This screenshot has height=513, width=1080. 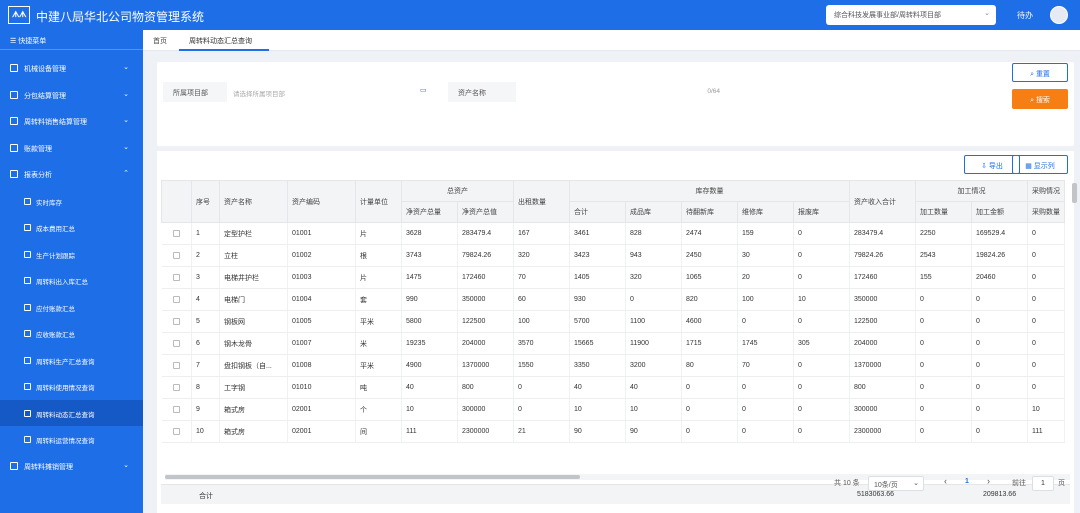 What do you see at coordinates (205, 409) in the screenshot?
I see `cell-index: 9` at bounding box center [205, 409].